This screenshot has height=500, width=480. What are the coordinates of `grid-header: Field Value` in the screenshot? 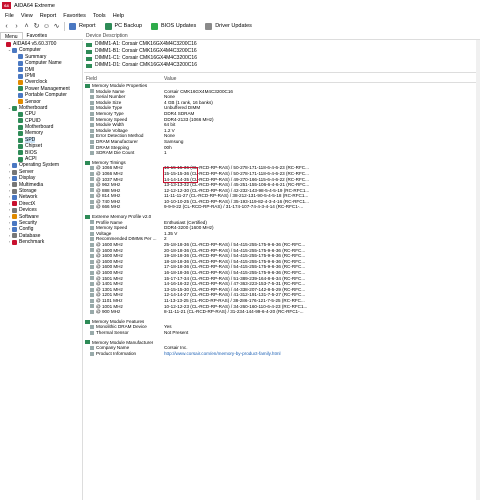 It's located at (282, 79).